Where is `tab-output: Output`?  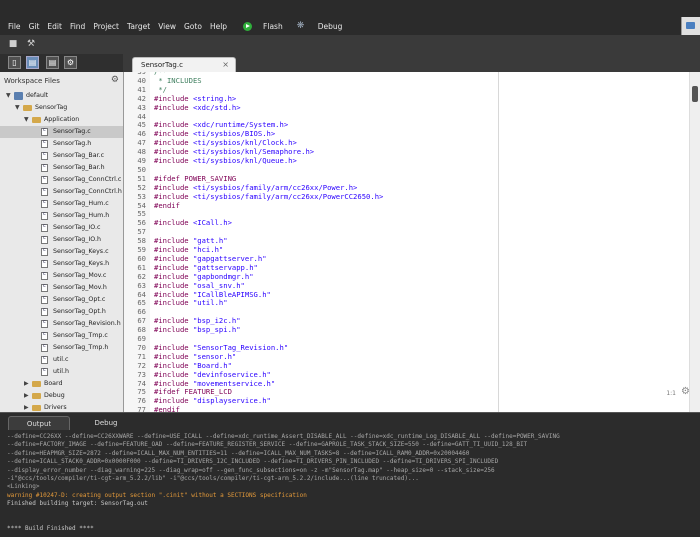 tab-output: Output is located at coordinates (39, 423).